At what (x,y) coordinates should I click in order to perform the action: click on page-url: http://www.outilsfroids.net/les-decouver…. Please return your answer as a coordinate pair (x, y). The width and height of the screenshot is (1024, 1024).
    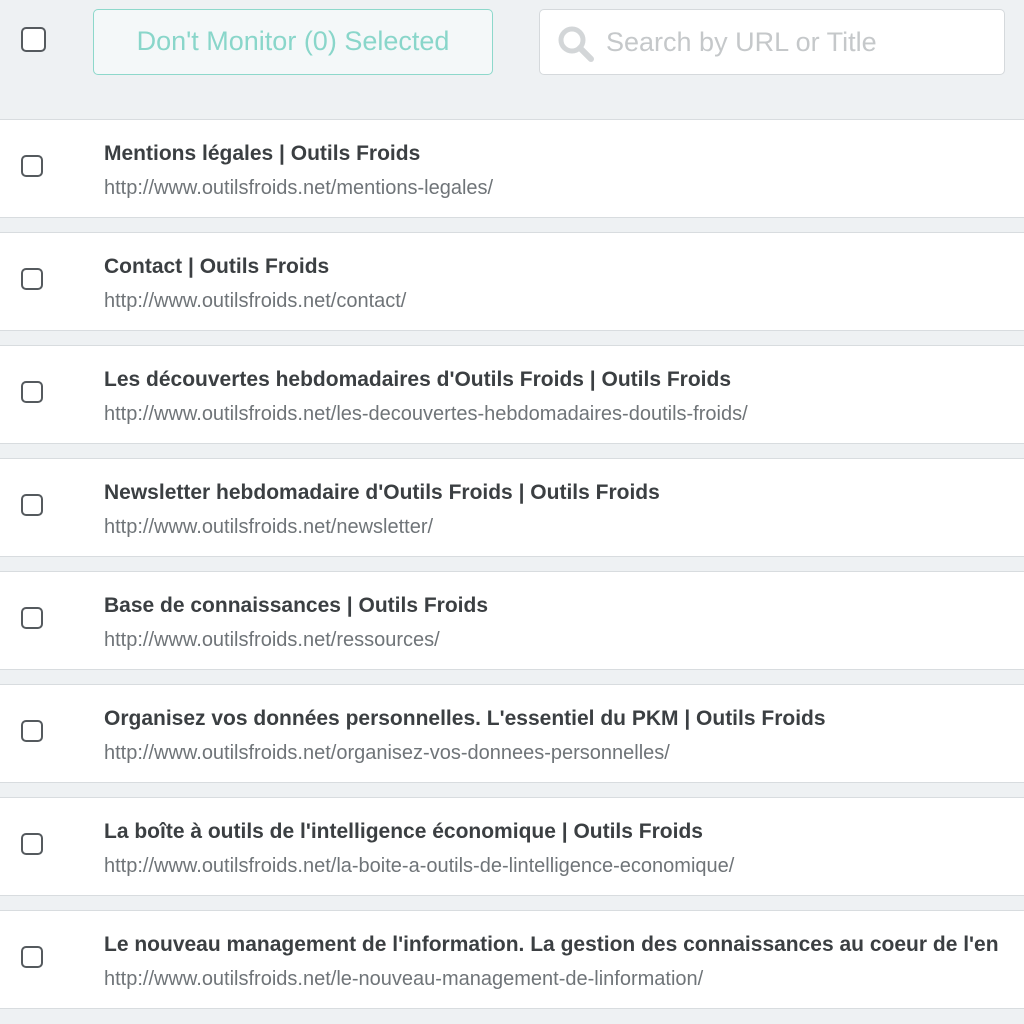
    Looking at the image, I should click on (426, 414).